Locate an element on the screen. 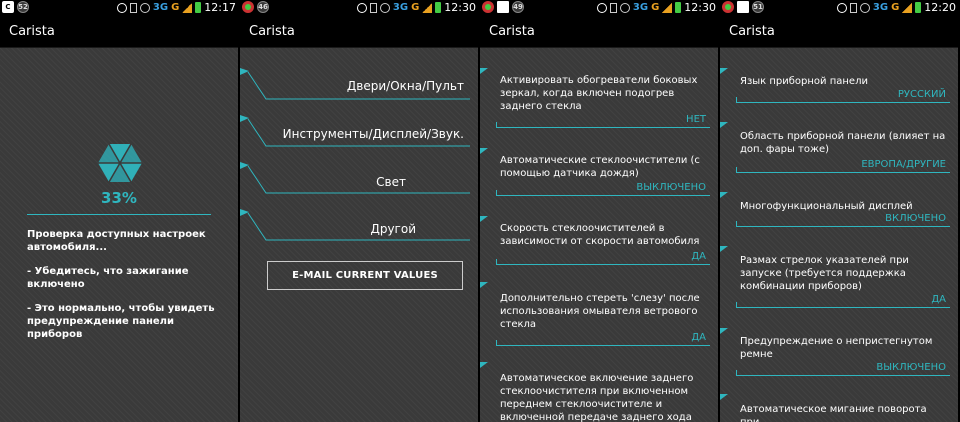 The width and height of the screenshot is (960, 422). carista-logo-icon is located at coordinates (120, 163).